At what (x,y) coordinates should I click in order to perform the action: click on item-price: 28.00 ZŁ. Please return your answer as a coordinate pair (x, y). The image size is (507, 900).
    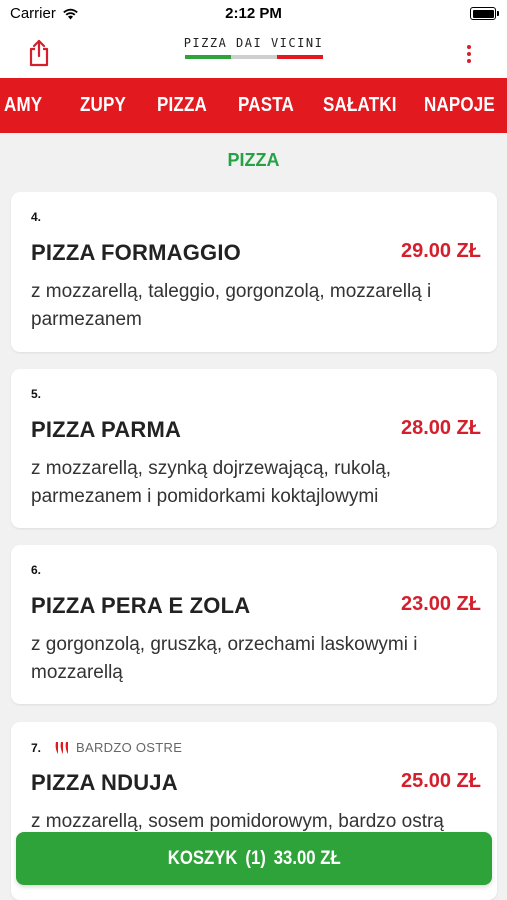
    Looking at the image, I should click on (440, 428).